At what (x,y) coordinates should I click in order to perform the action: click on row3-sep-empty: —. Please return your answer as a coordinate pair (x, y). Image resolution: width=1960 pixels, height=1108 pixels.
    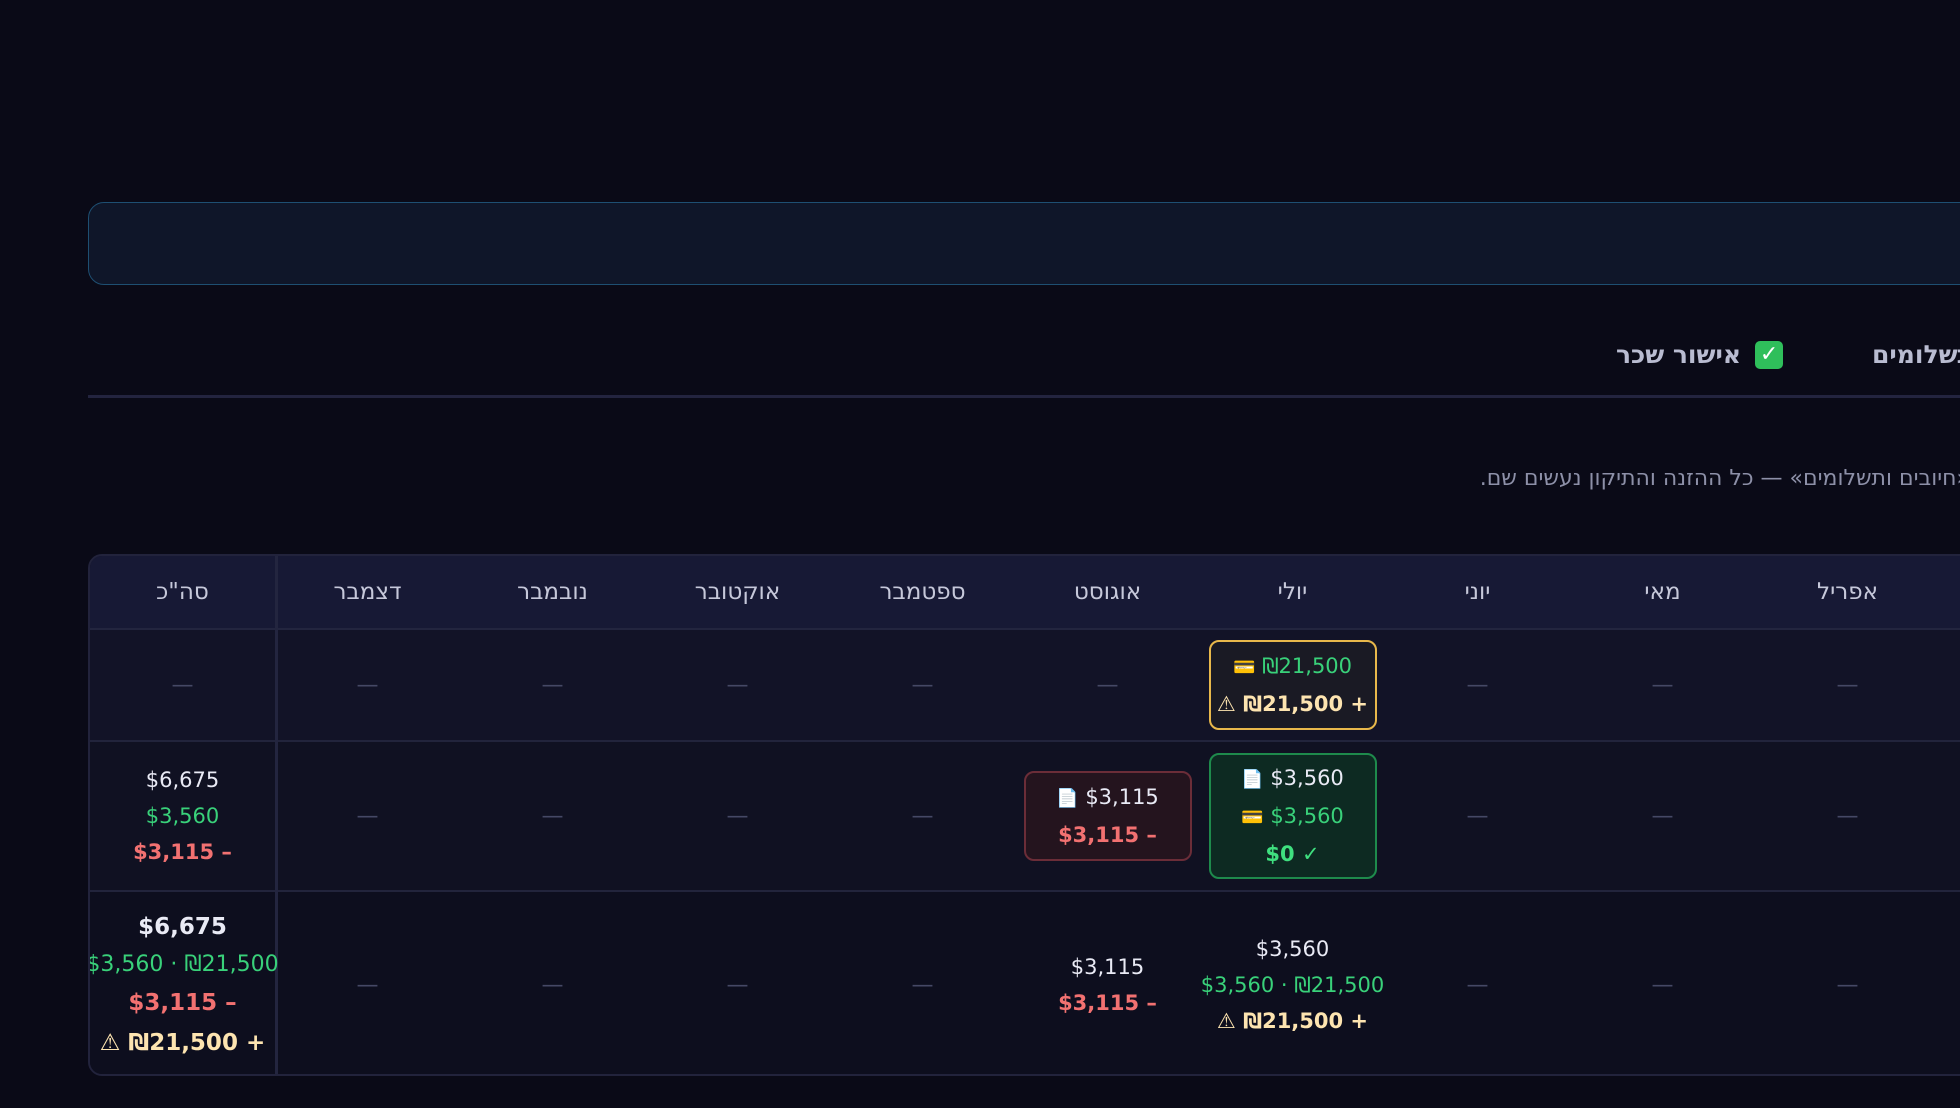
    Looking at the image, I should click on (922, 985).